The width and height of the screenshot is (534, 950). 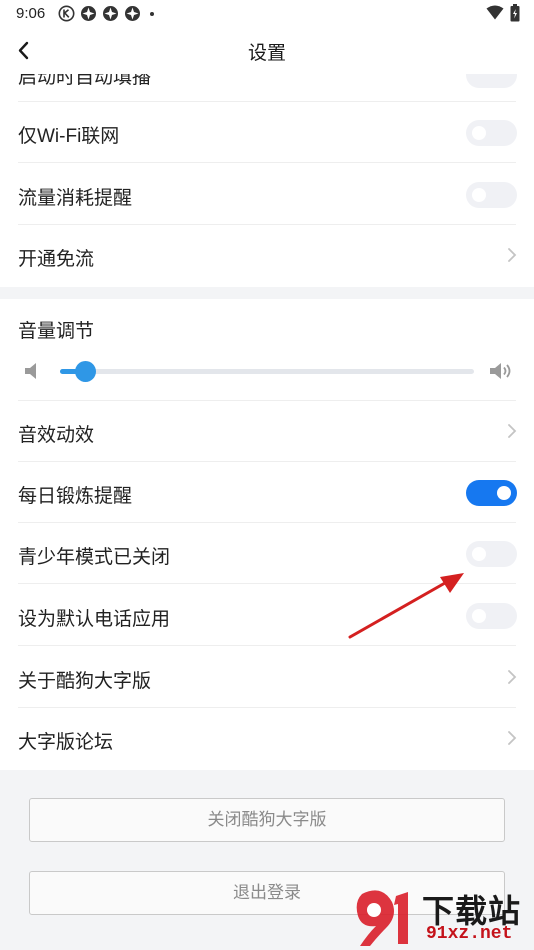 I want to click on row-label: 每日锻炼提醒, so click(x=75, y=496).